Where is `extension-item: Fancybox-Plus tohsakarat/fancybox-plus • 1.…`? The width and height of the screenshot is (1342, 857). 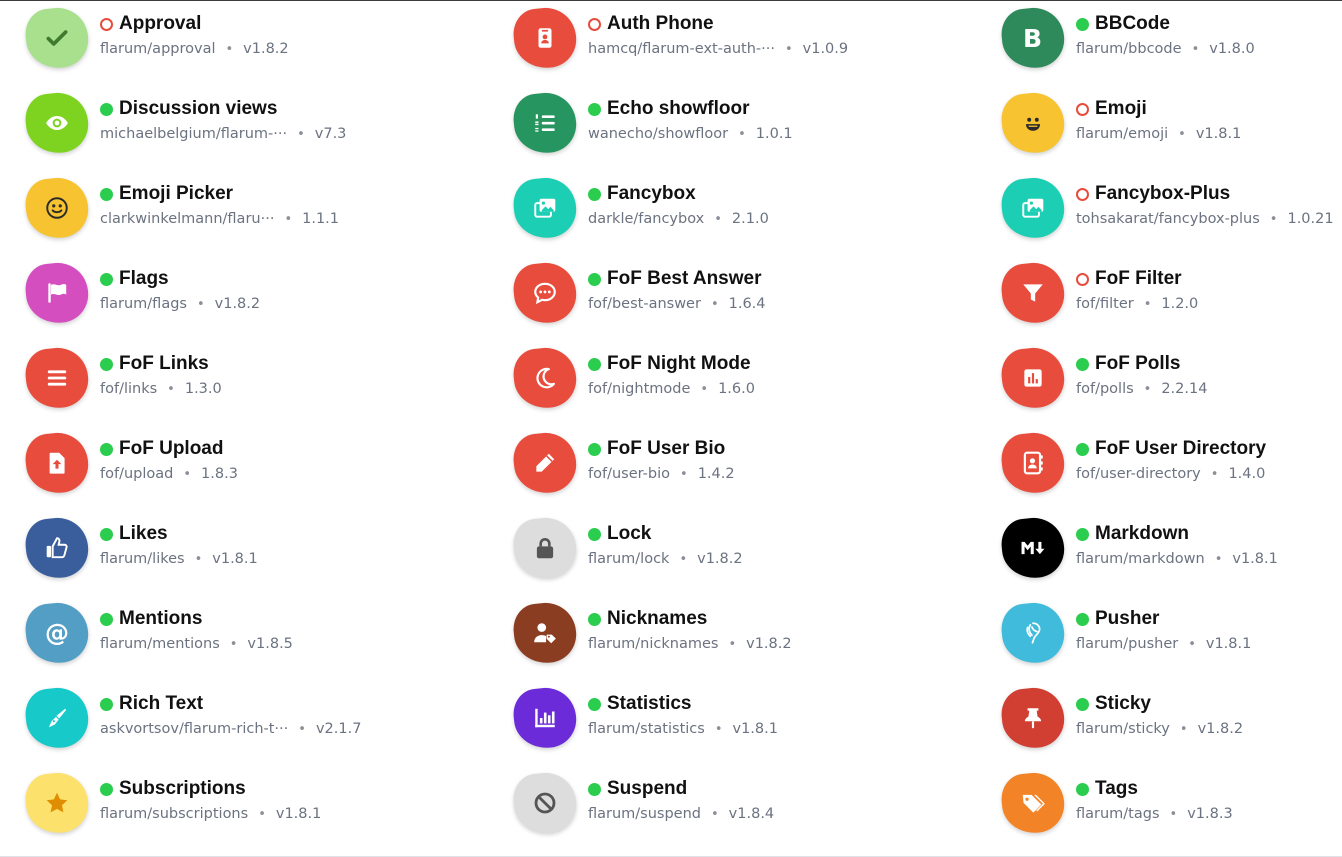 extension-item: Fancybox-Plus tohsakarat/fancybox-plus • 1.… is located at coordinates (1159, 207).